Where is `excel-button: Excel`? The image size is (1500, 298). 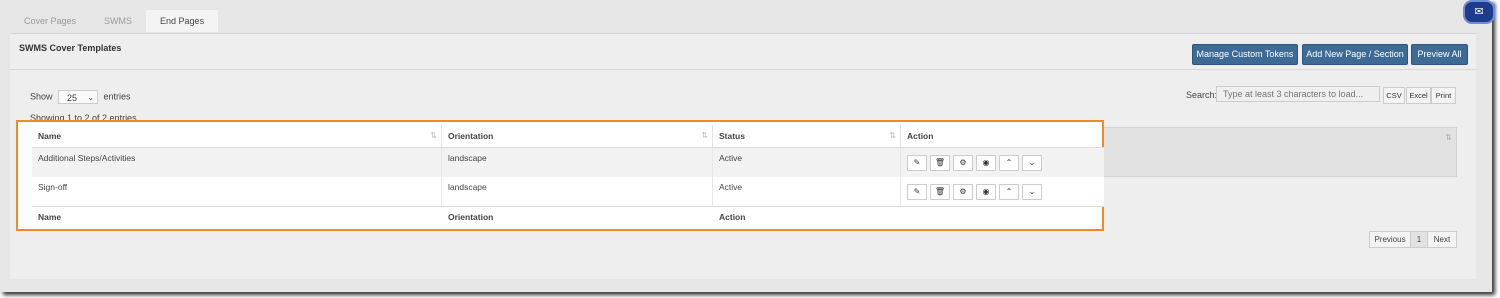 excel-button: Excel is located at coordinates (1418, 95).